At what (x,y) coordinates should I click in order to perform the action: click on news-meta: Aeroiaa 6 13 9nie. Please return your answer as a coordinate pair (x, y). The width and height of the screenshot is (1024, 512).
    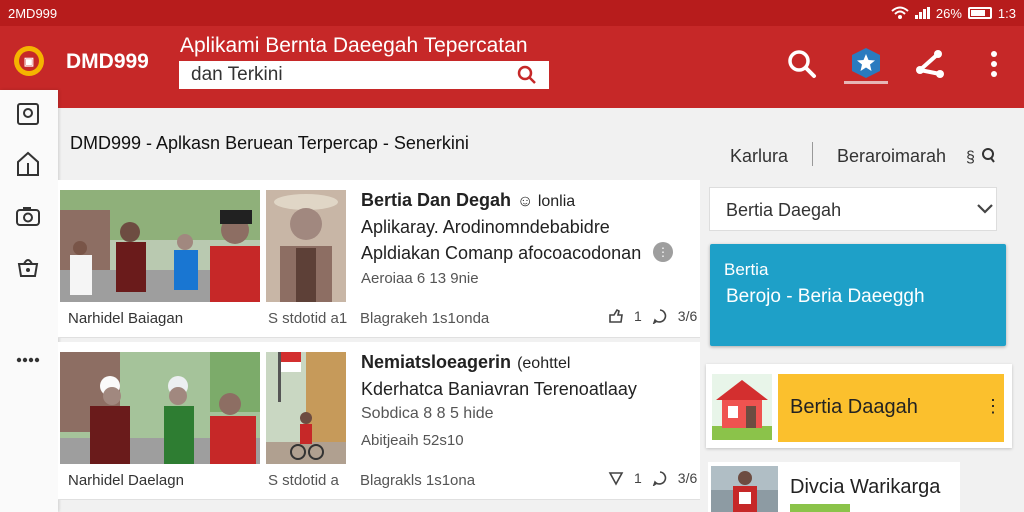
    Looking at the image, I should click on (420, 278).